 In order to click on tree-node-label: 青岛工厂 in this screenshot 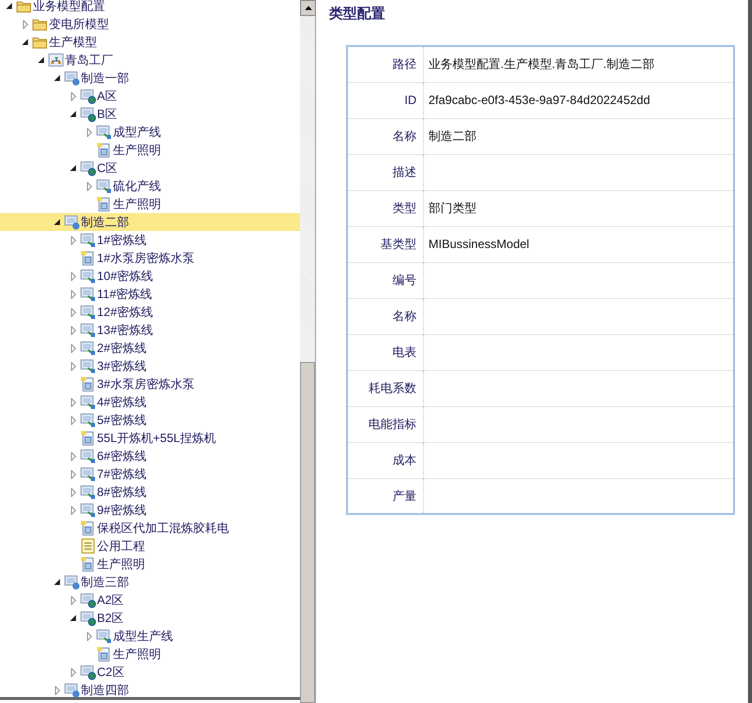, I will do `click(89, 60)`.